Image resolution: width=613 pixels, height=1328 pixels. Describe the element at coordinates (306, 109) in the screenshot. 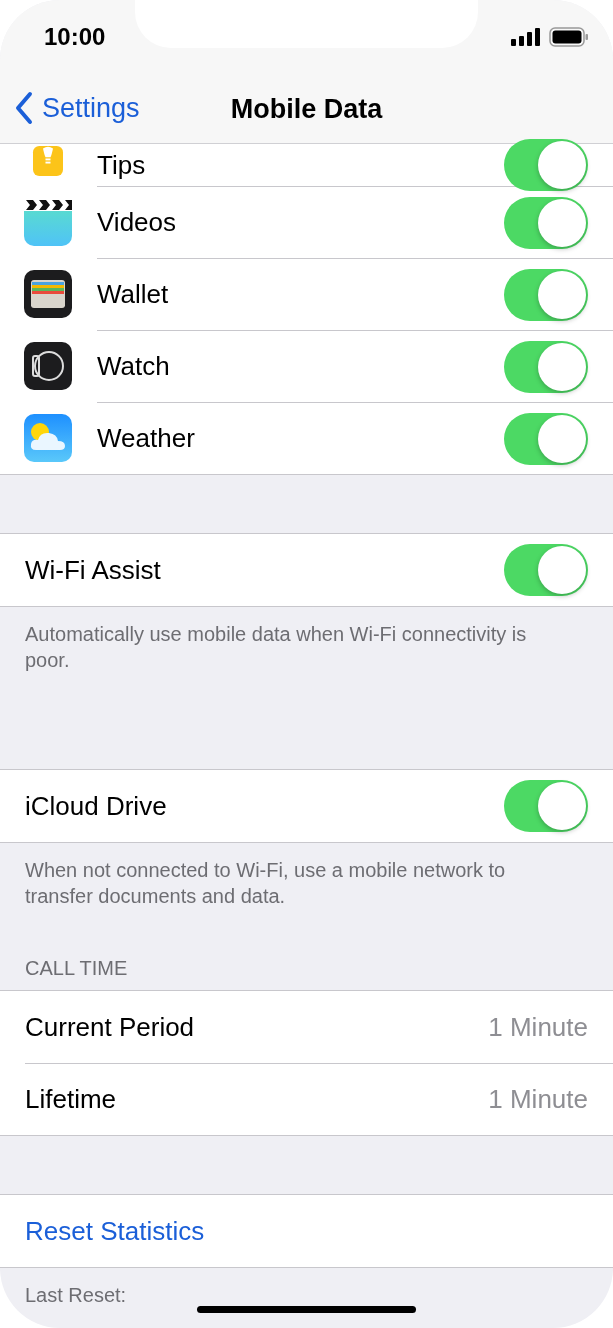

I see `page-title: Mobile Data` at that location.